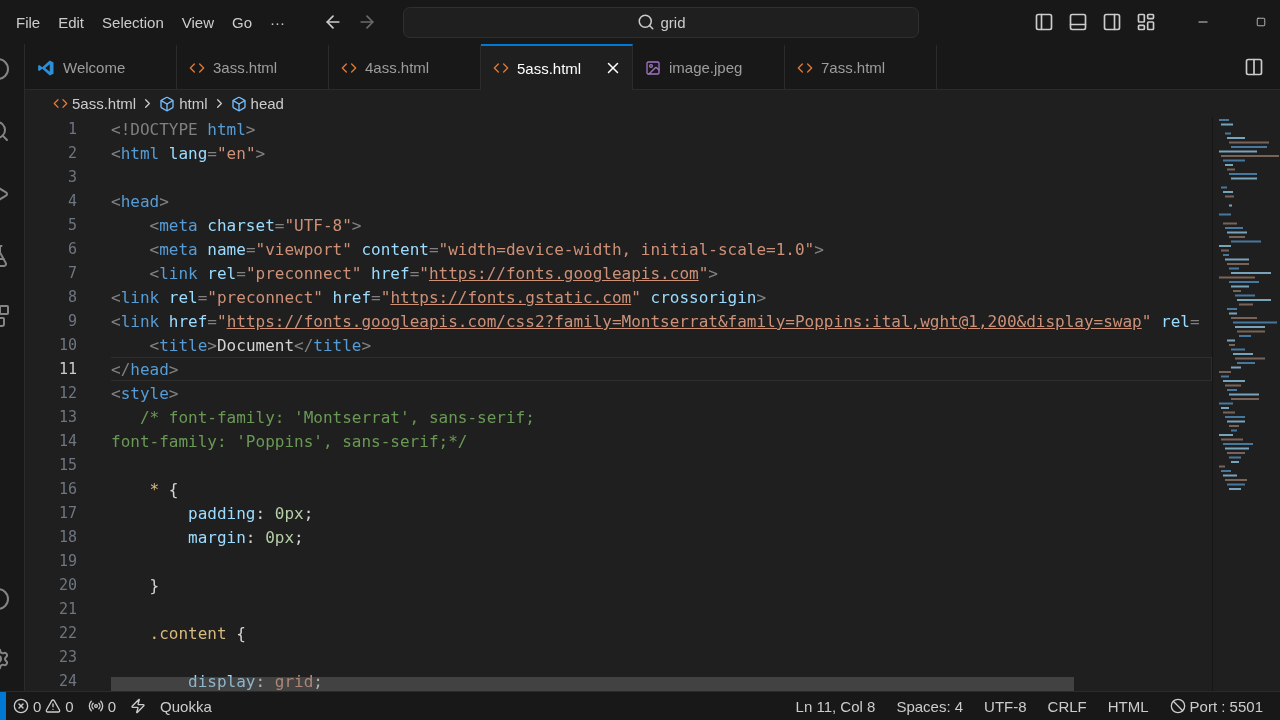  Describe the element at coordinates (592, 684) in the screenshot. I see `horizontal-scrollbar` at that location.